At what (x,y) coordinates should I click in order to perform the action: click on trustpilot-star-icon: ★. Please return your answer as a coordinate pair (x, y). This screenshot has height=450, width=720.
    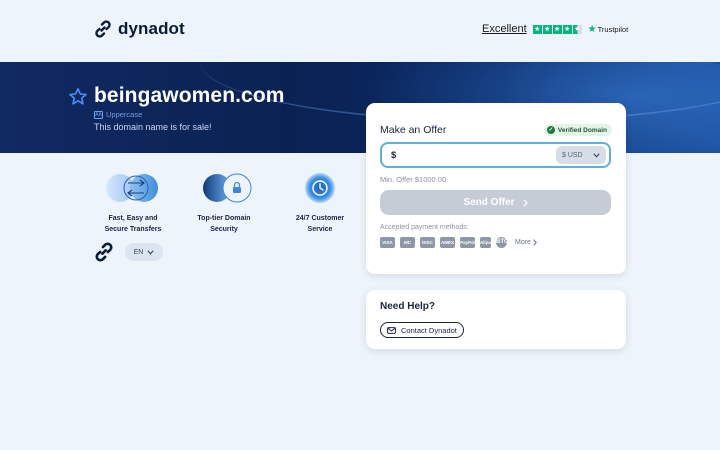
    Looking at the image, I should click on (592, 29).